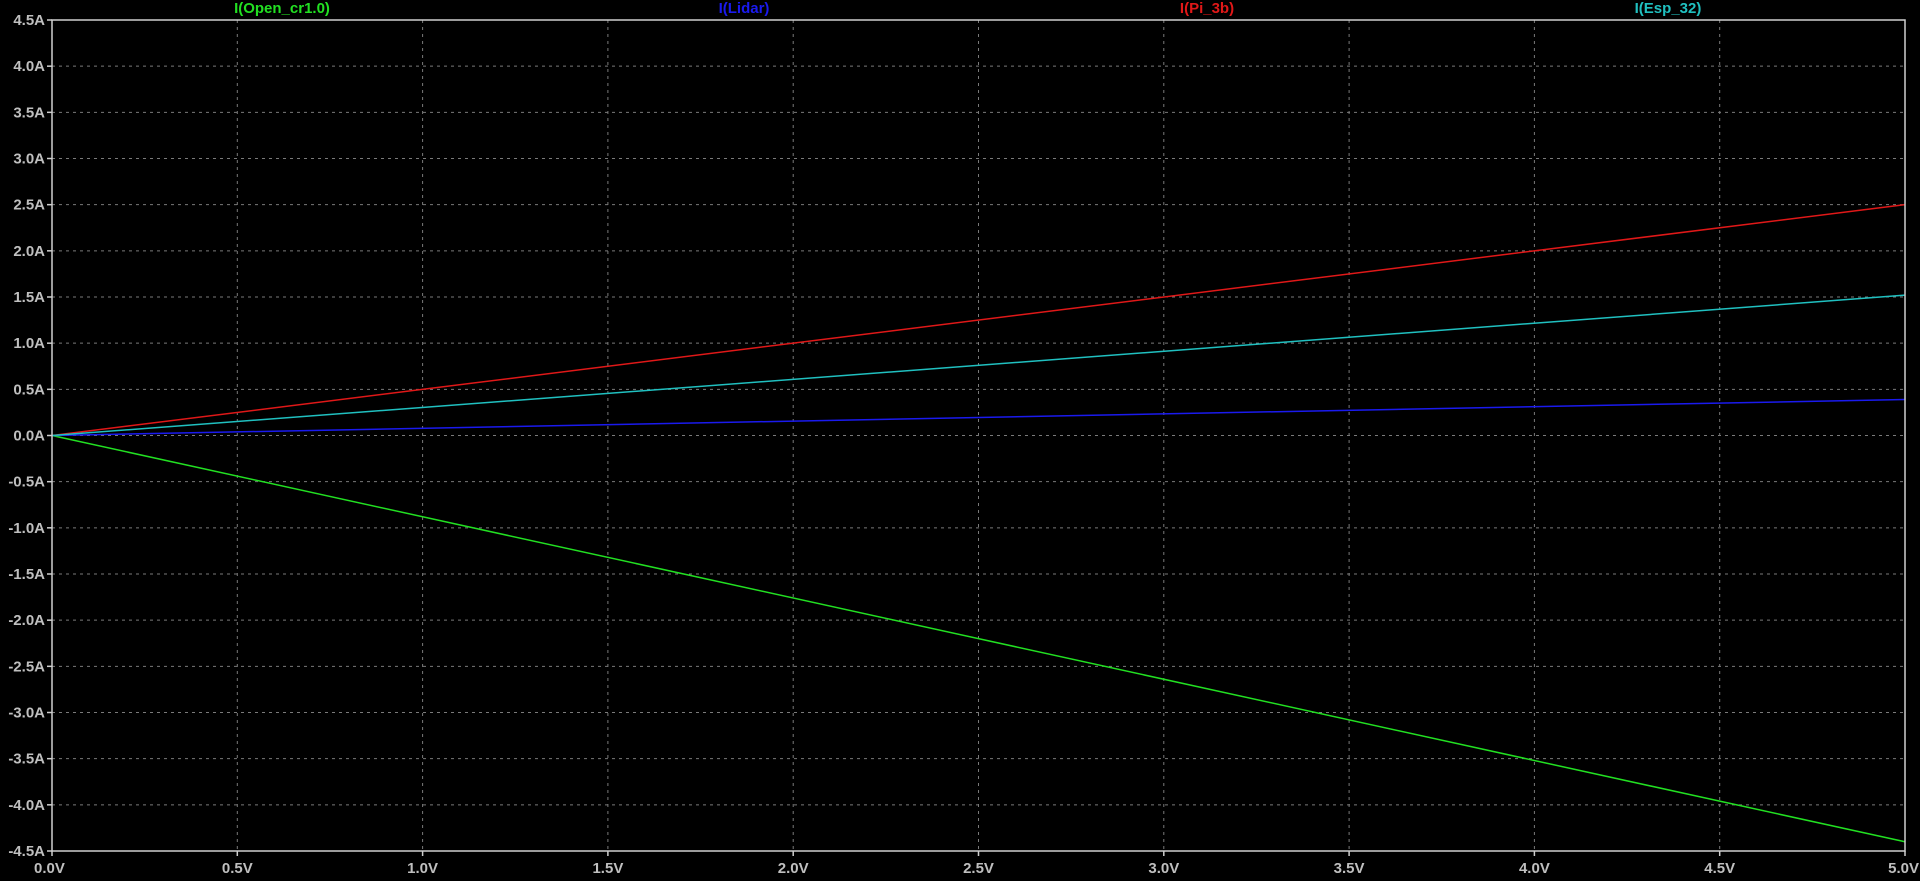 This screenshot has width=1920, height=881. What do you see at coordinates (26, 713) in the screenshot?
I see `y-tick-label: -3.0A` at bounding box center [26, 713].